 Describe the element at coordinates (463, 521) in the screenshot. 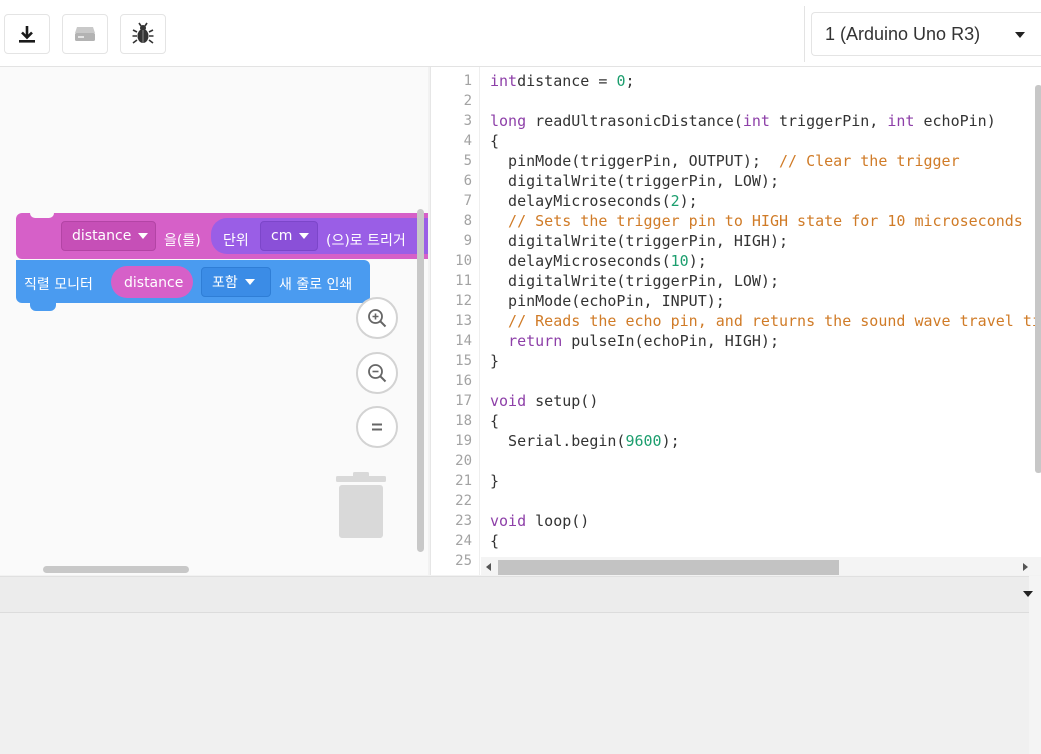

I see `line-number: 23` at that location.